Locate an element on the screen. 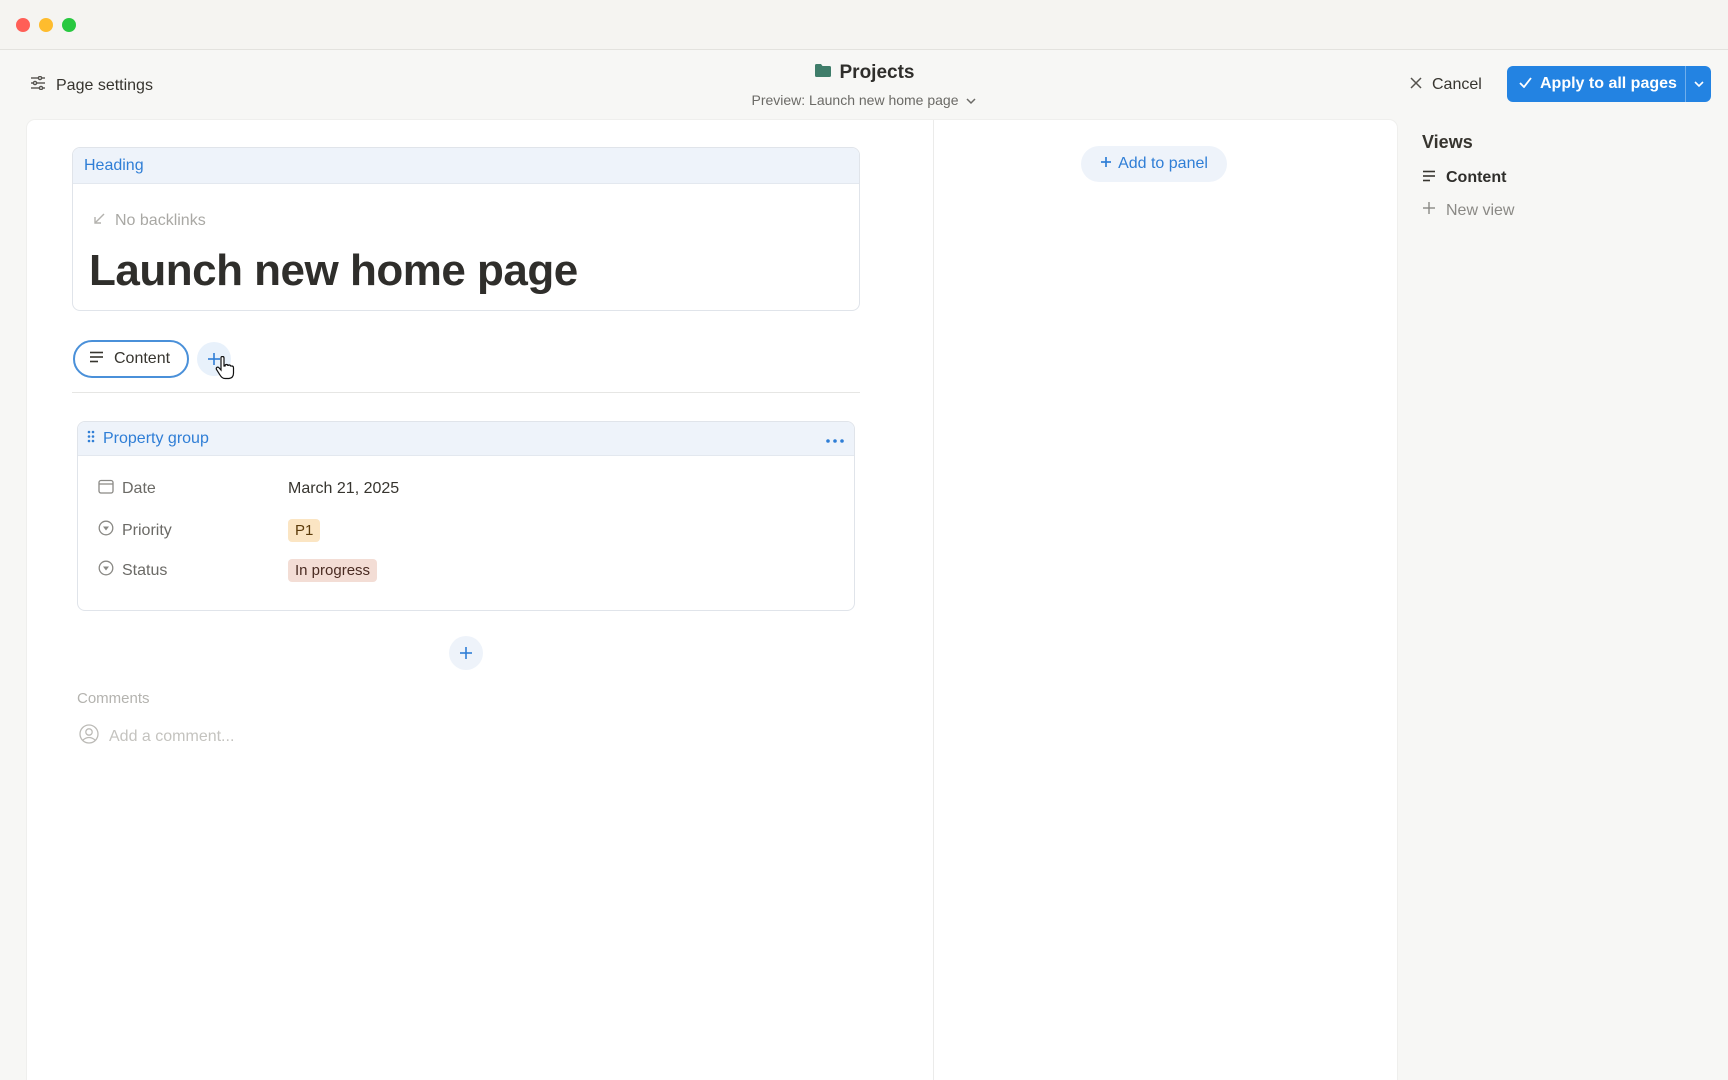  heading-block-label: Heading is located at coordinates (466, 166).